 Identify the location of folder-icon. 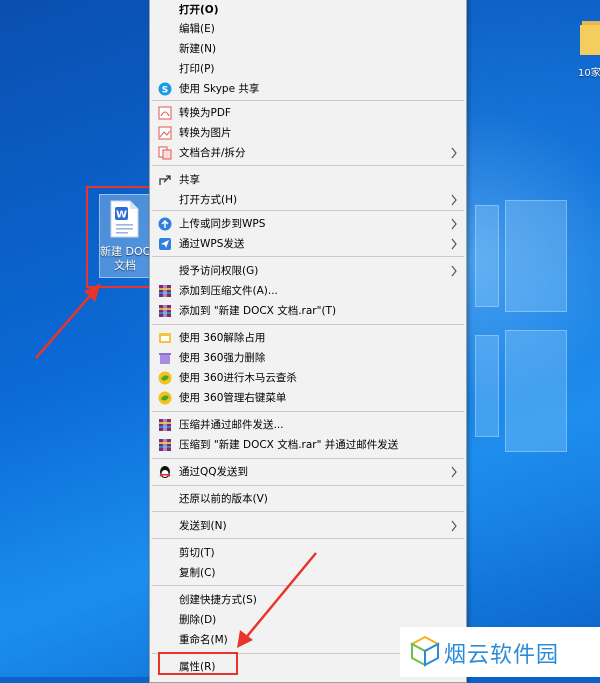
(589, 35).